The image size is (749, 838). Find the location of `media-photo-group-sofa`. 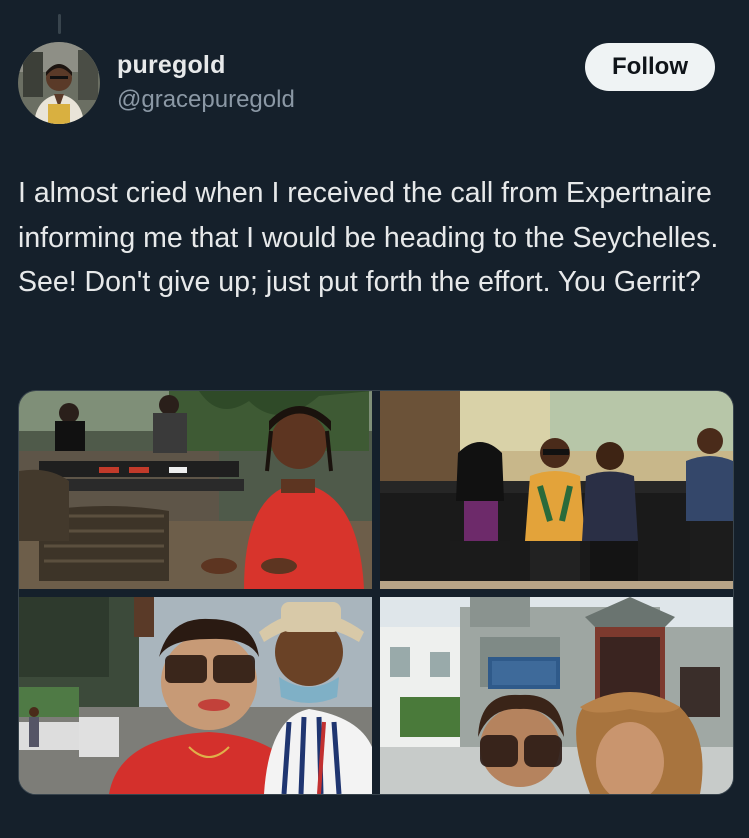

media-photo-group-sofa is located at coordinates (556, 490).